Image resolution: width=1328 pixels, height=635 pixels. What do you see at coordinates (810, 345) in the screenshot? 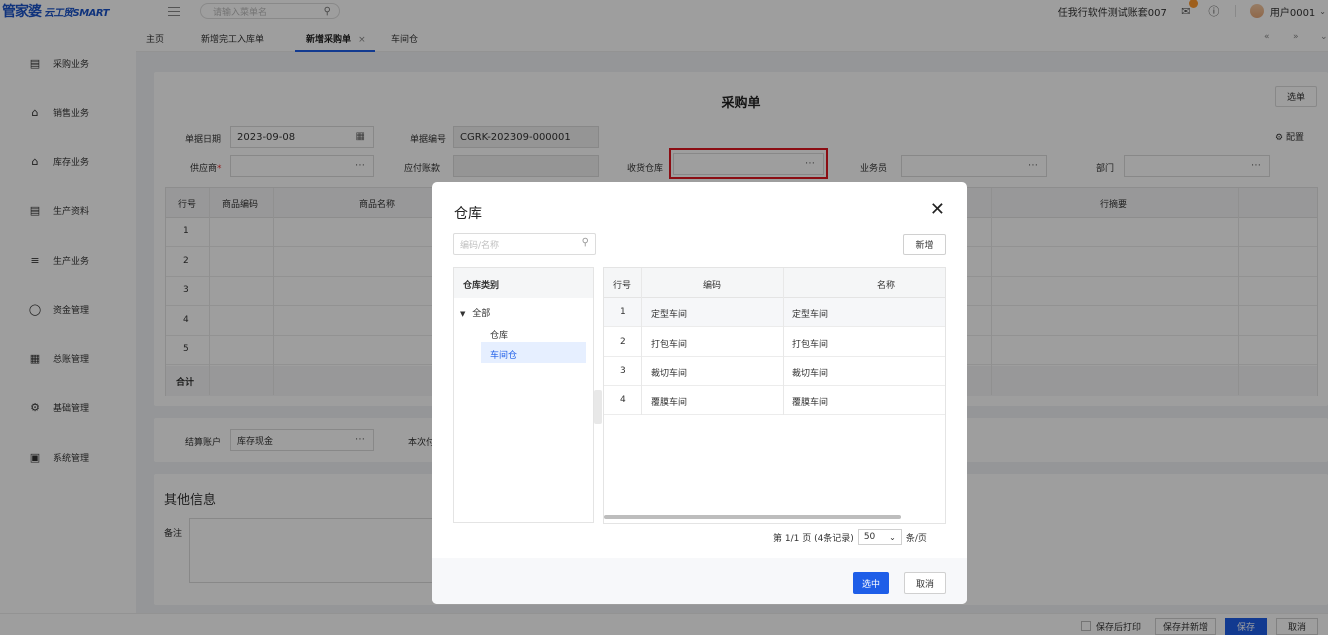
I see `cell-name: 打包车间` at bounding box center [810, 345].